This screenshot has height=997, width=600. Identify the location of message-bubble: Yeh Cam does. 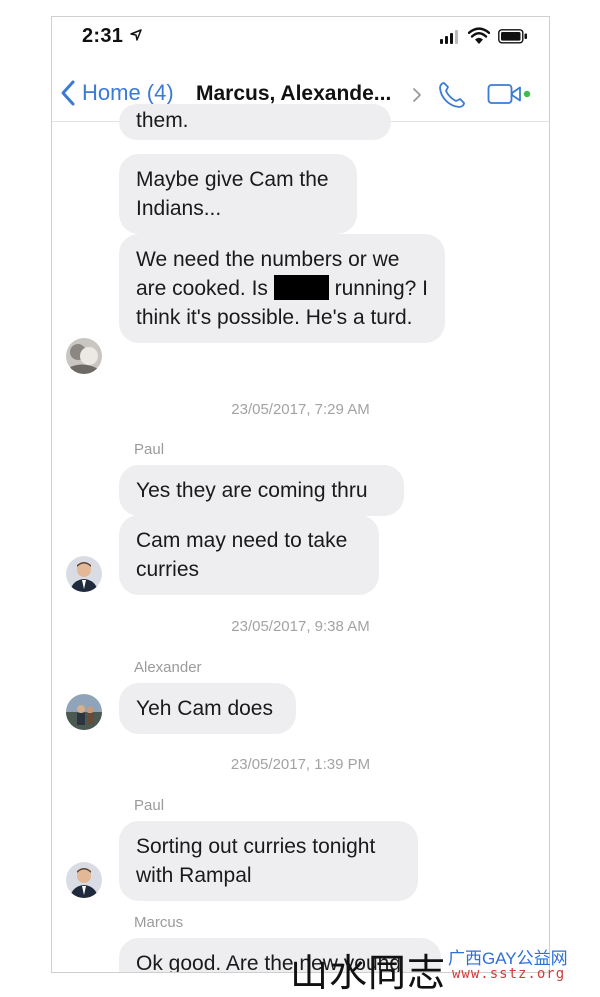
(207, 708).